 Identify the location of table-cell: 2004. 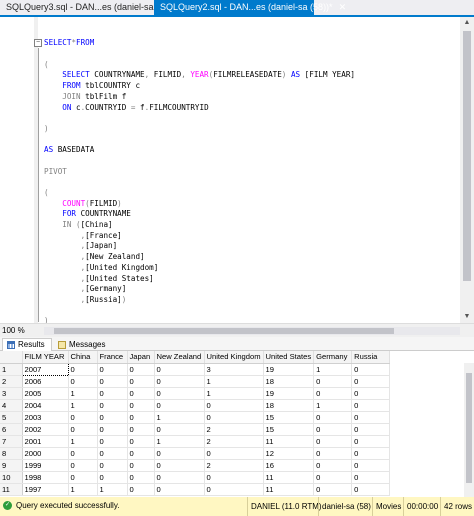
(45, 405).